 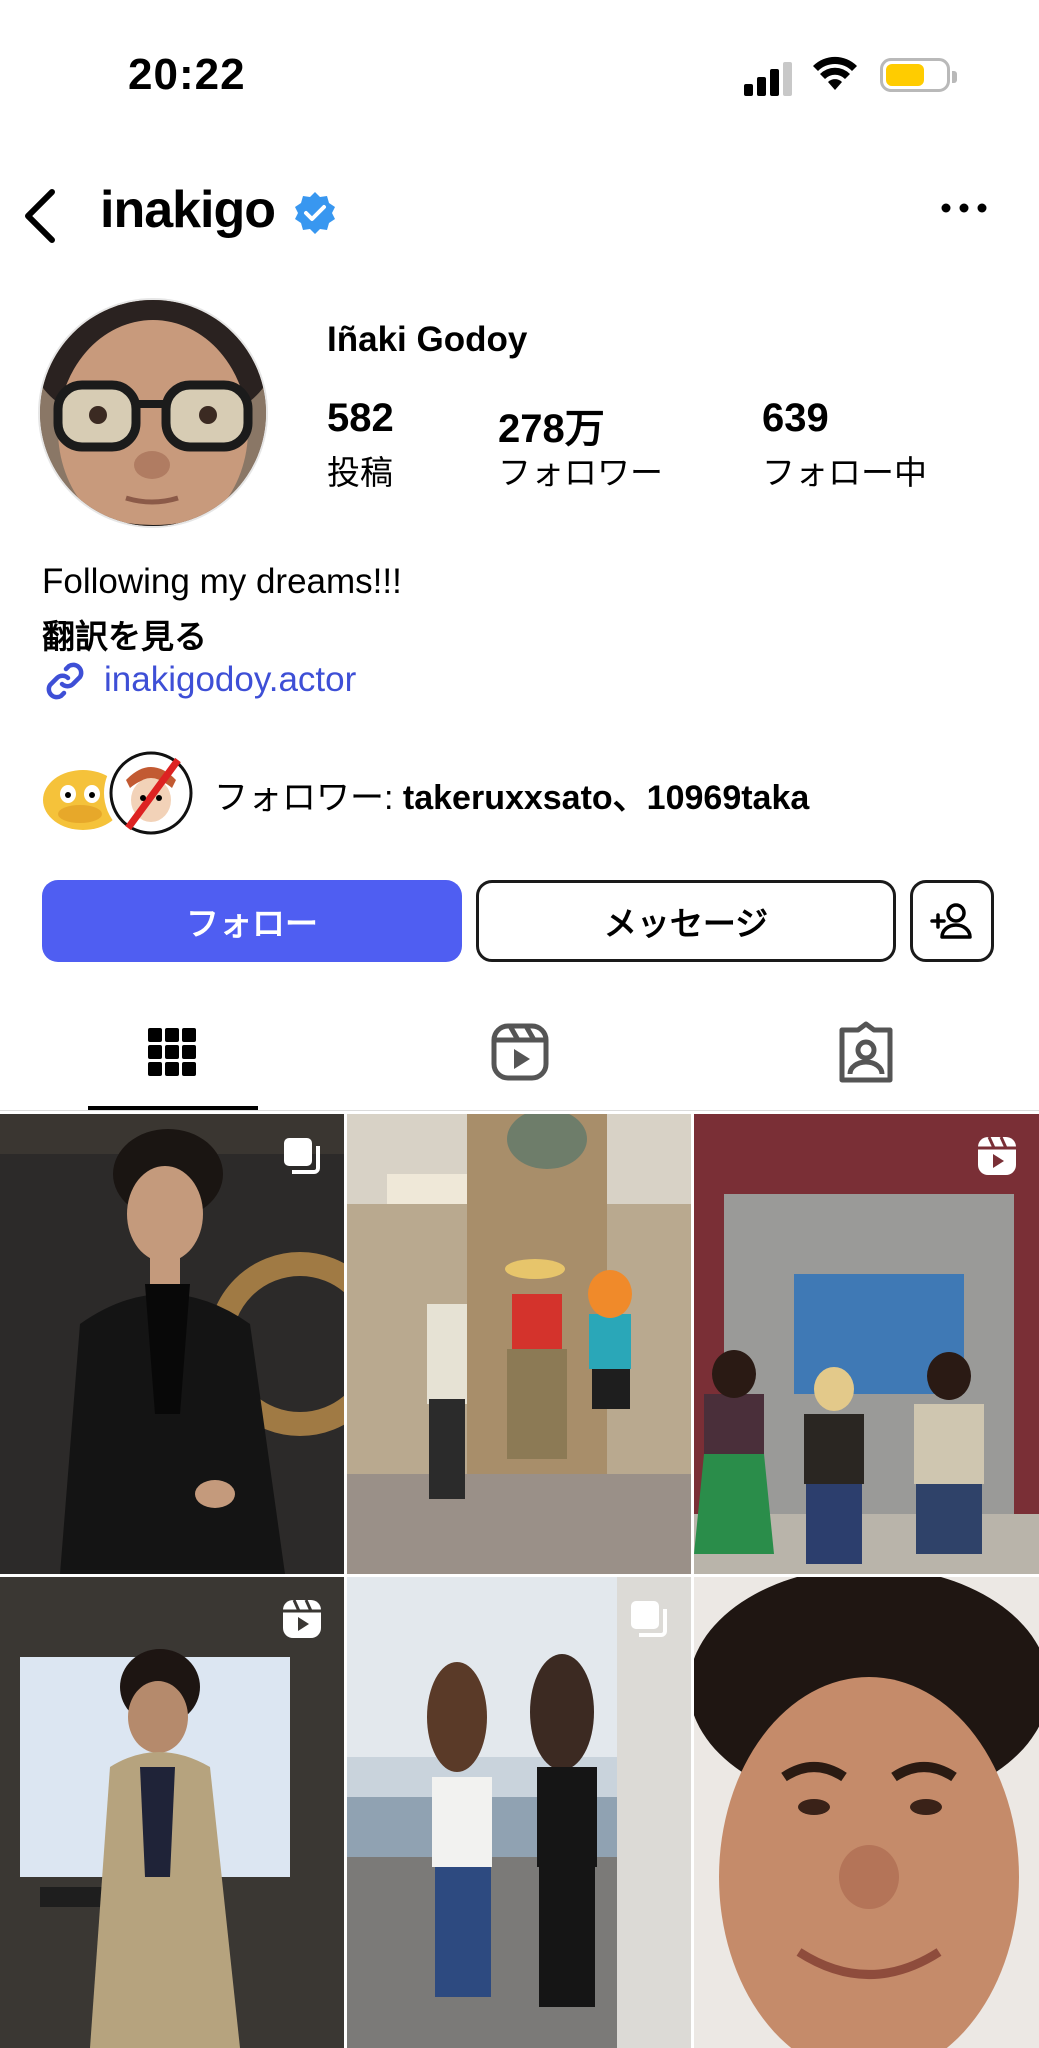 I want to click on battery-icon, so click(x=918, y=75).